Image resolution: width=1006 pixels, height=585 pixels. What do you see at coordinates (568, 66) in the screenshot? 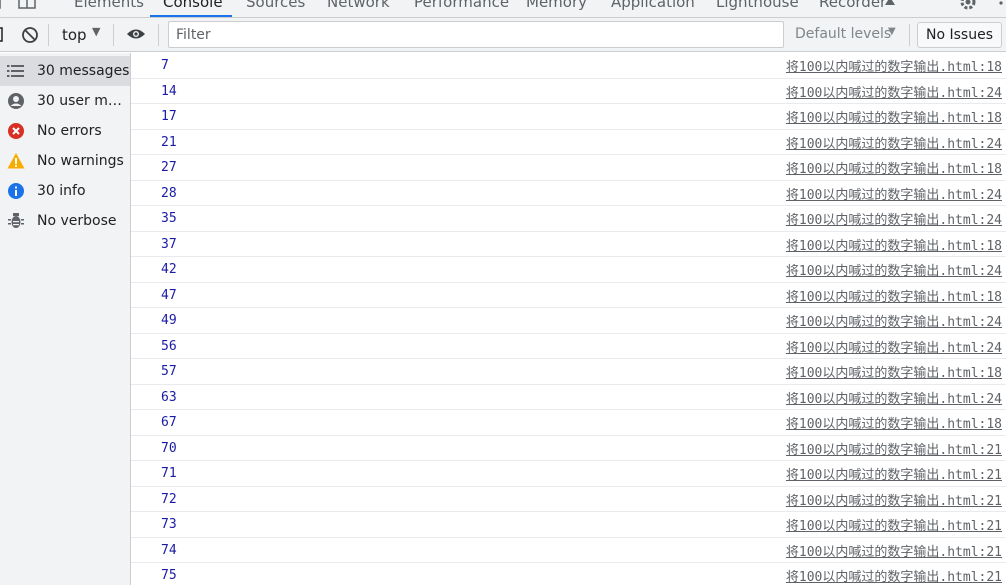
I see `console-message-row: 7 将100以内喊过的数字输出.html:18` at bounding box center [568, 66].